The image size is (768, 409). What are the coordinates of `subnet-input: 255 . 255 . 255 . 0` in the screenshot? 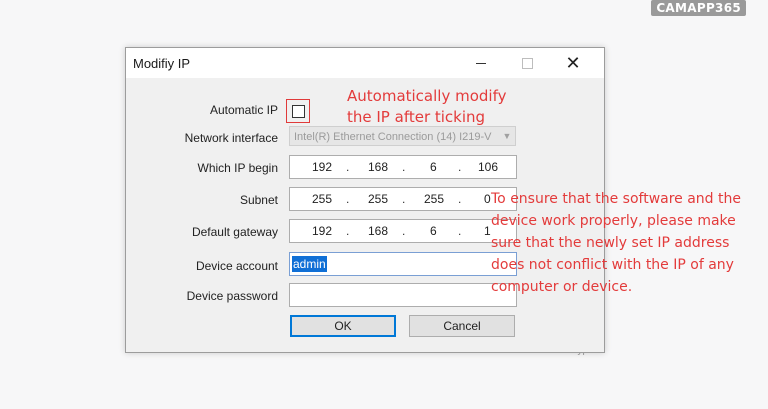 It's located at (403, 199).